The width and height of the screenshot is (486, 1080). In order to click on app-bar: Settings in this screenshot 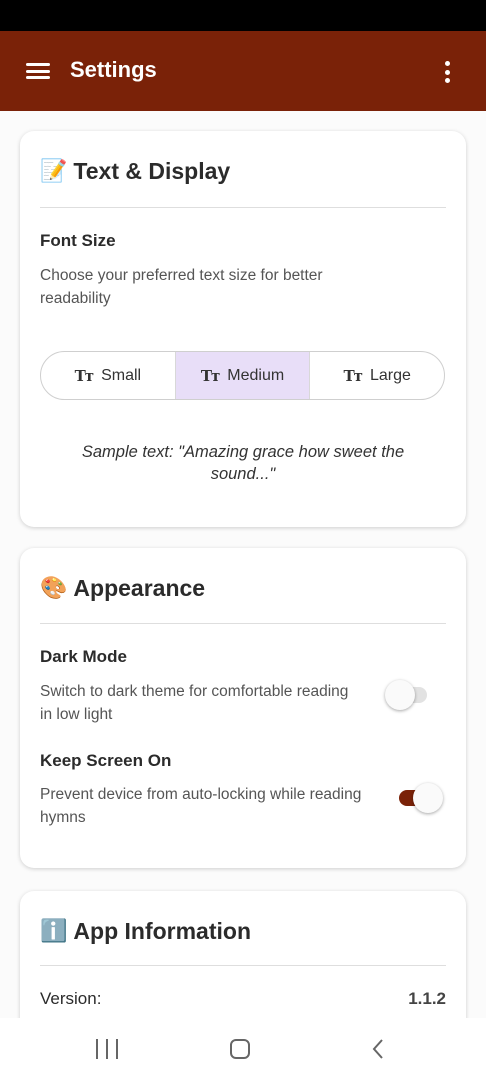, I will do `click(243, 71)`.